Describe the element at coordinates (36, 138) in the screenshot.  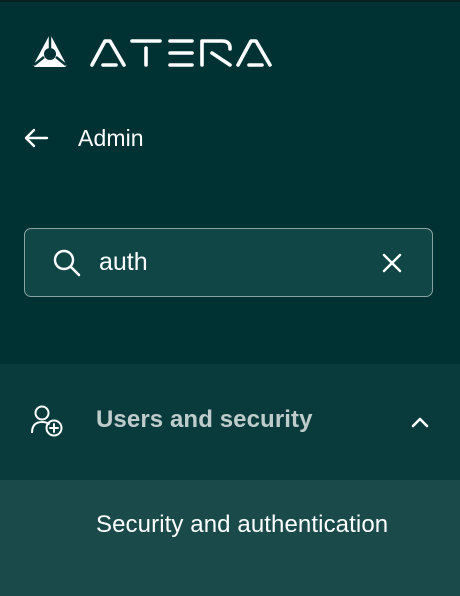
I see `arrow-left-icon` at that location.